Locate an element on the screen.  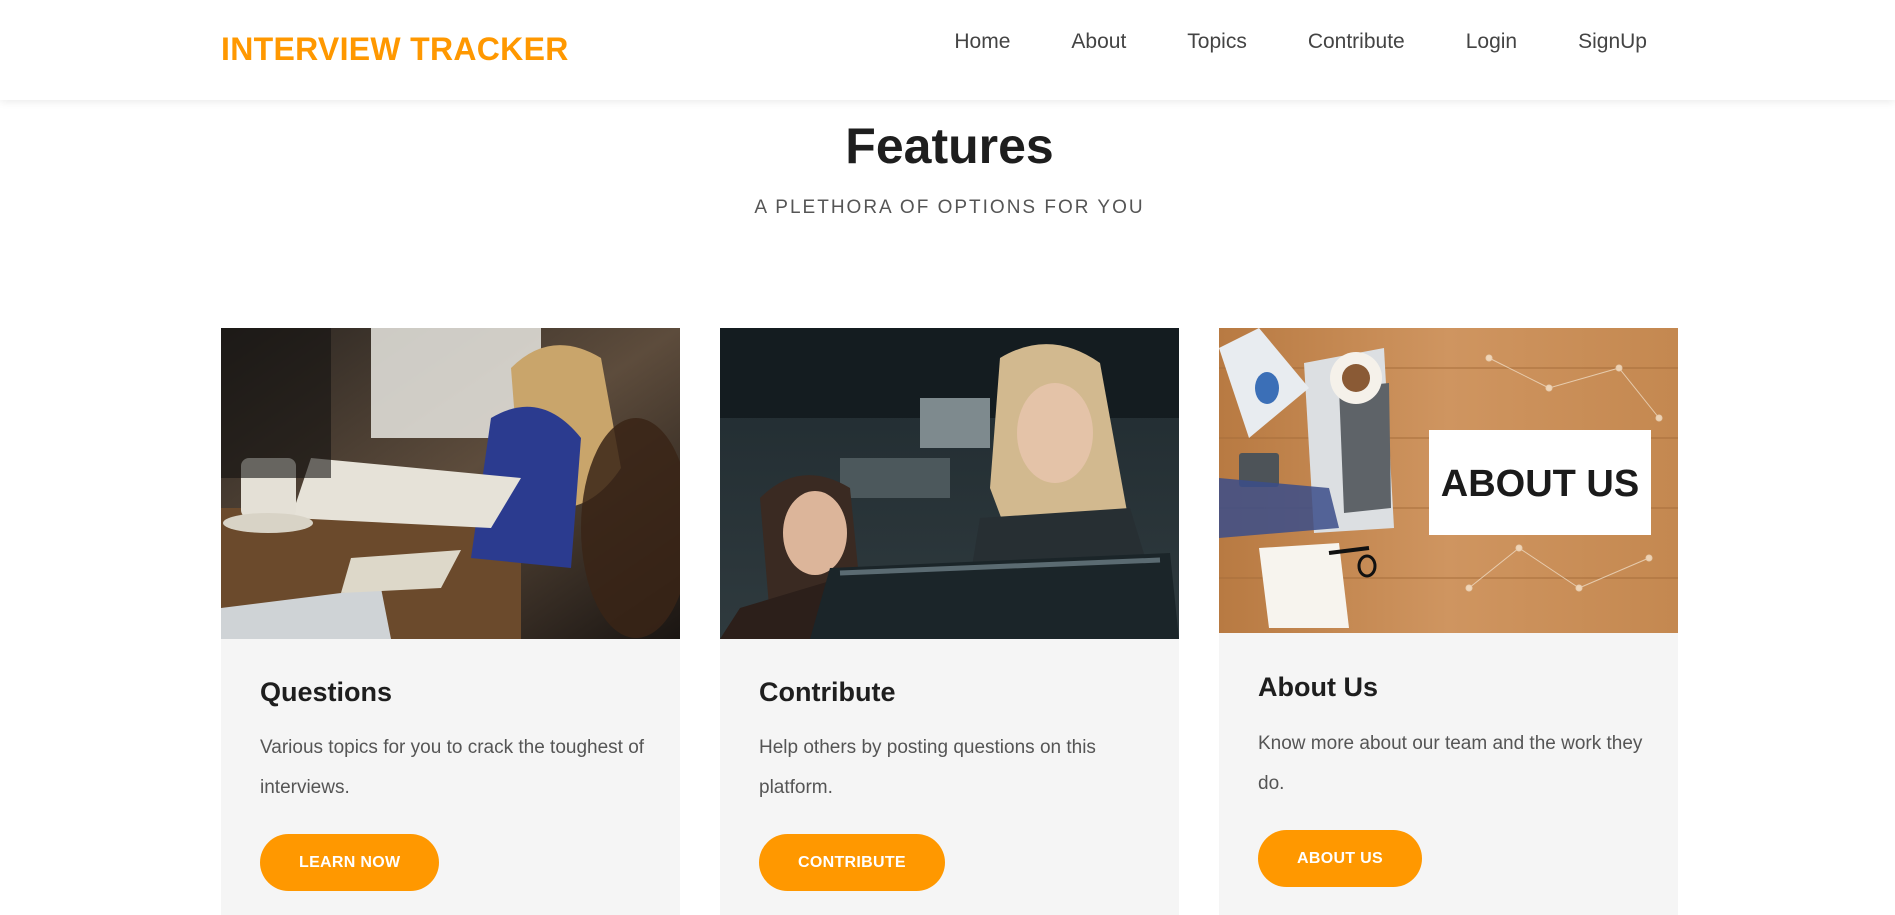
about-us-button: ABOUT US is located at coordinates (1340, 858).